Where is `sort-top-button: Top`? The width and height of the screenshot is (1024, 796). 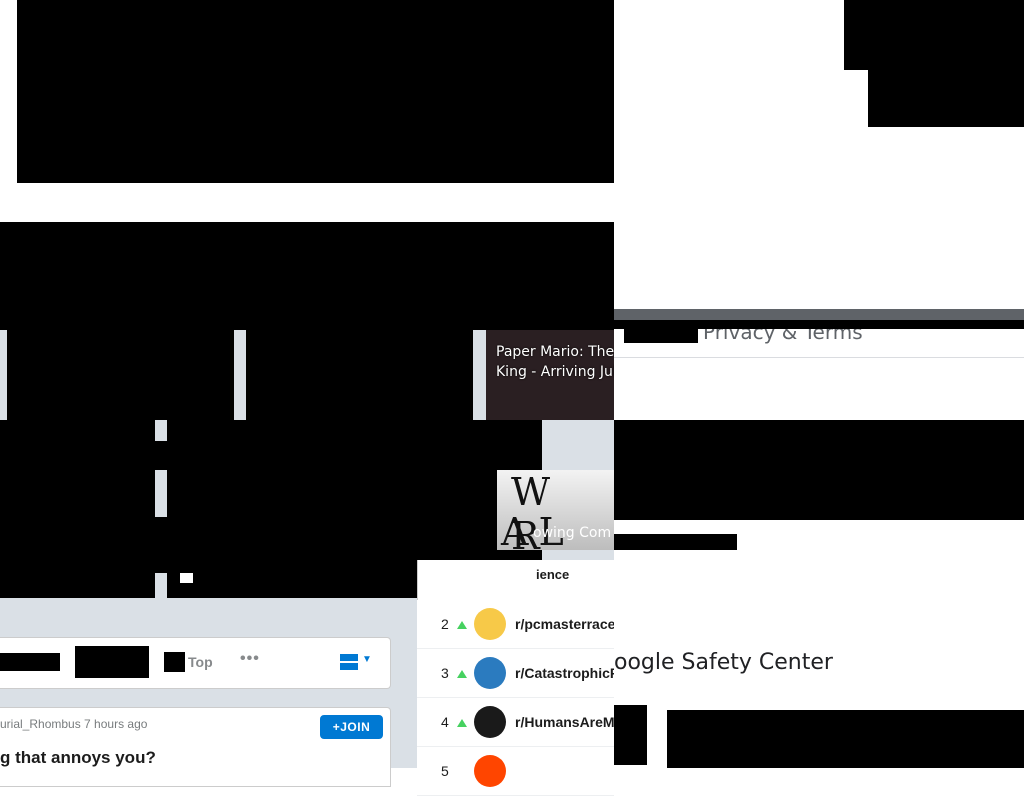
sort-top-button: Top is located at coordinates (200, 662).